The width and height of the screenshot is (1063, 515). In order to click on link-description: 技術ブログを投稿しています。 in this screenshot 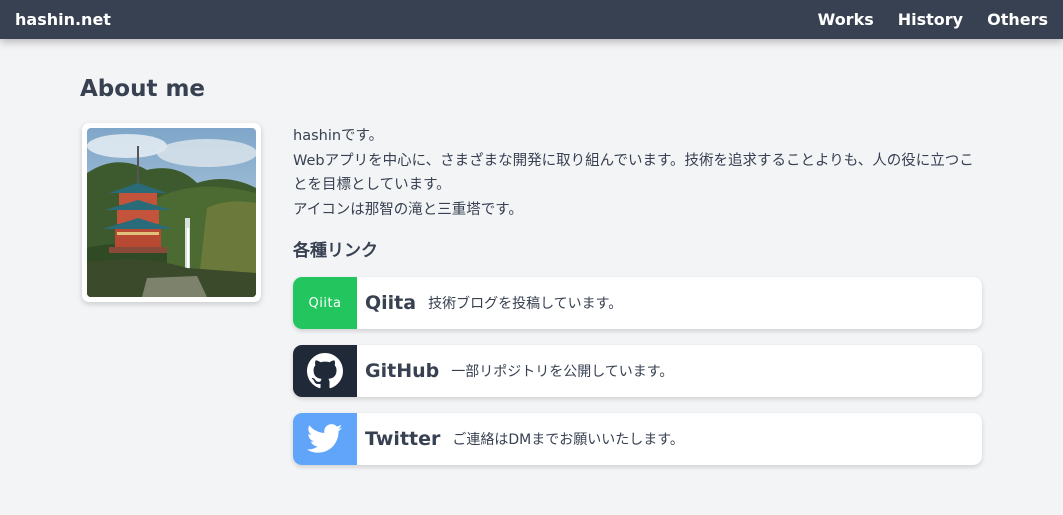, I will do `click(525, 304)`.